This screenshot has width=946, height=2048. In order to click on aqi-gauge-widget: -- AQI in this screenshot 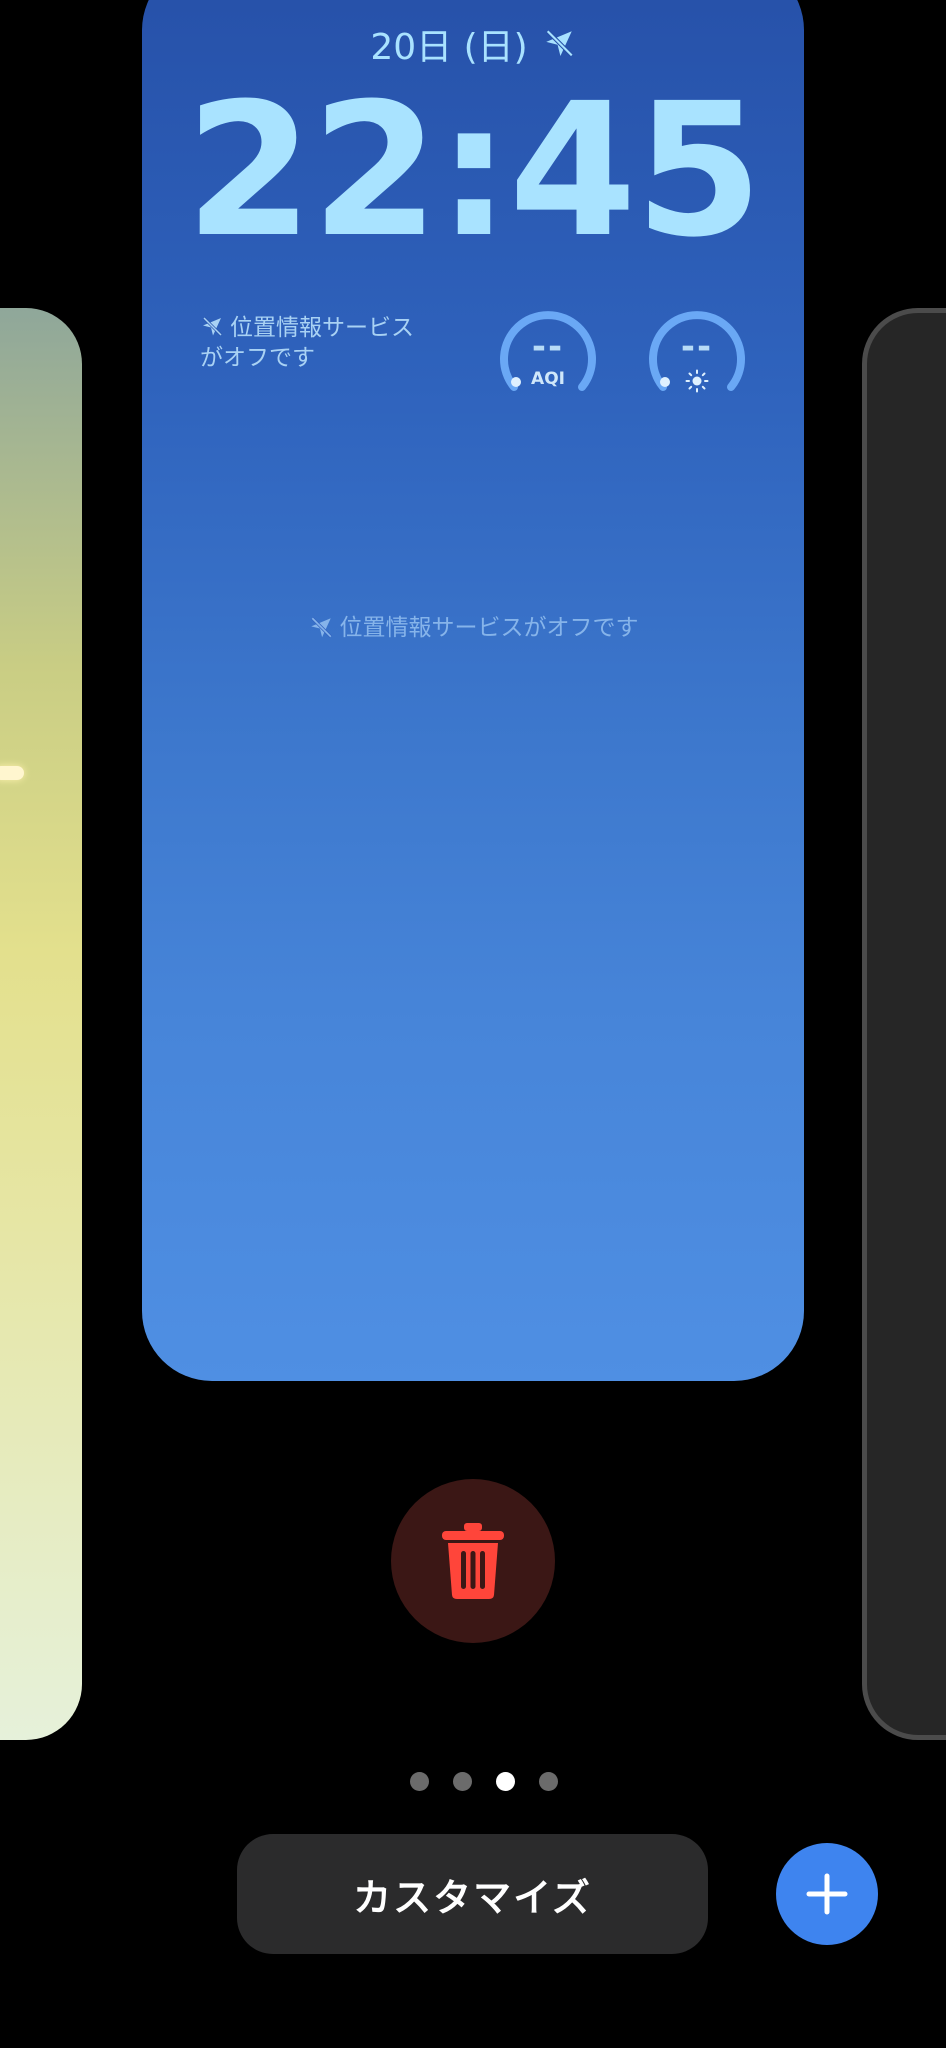, I will do `click(548, 355)`.